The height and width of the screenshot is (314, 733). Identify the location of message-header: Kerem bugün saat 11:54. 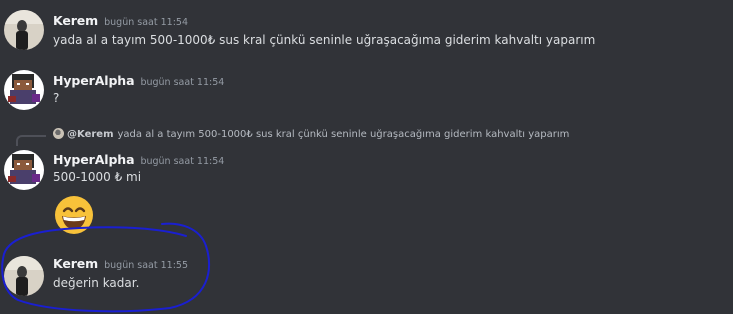
(120, 21).